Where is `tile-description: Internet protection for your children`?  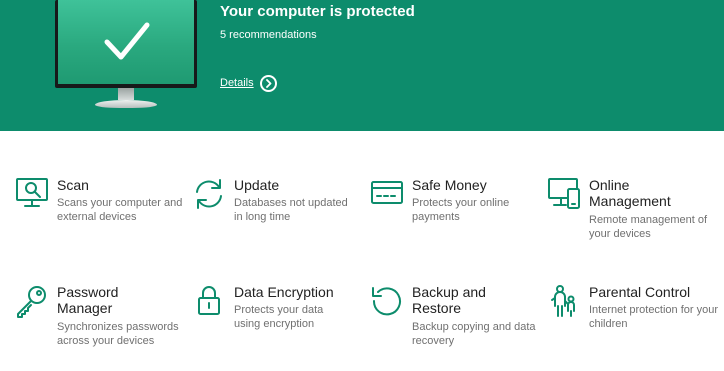 tile-description: Internet protection for your children is located at coordinates (654, 317).